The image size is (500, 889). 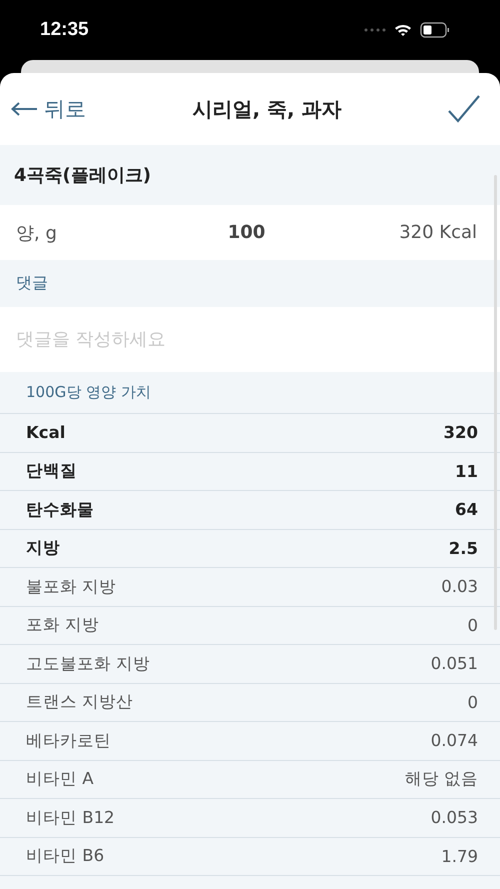 What do you see at coordinates (51, 471) in the screenshot?
I see `nutrient-name: 단백질` at bounding box center [51, 471].